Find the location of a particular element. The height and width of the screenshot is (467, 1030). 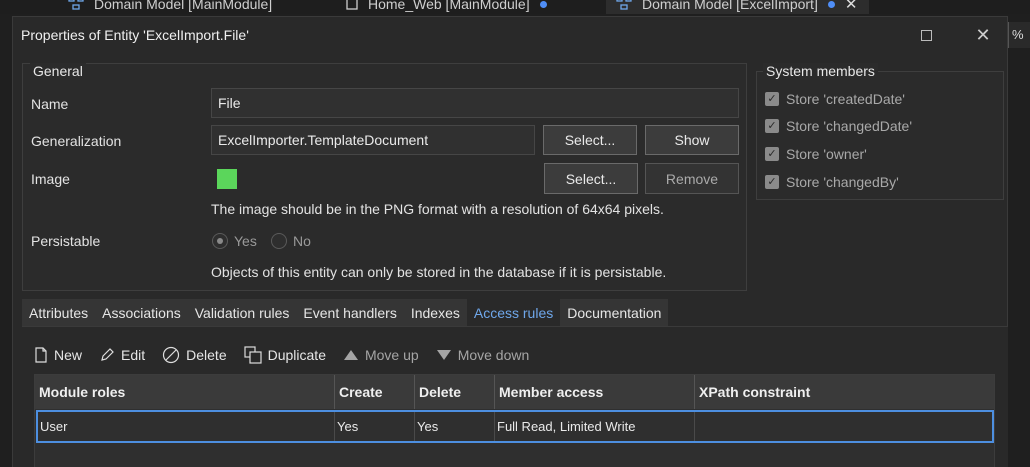

column-header-delete: Delete is located at coordinates (455, 392).